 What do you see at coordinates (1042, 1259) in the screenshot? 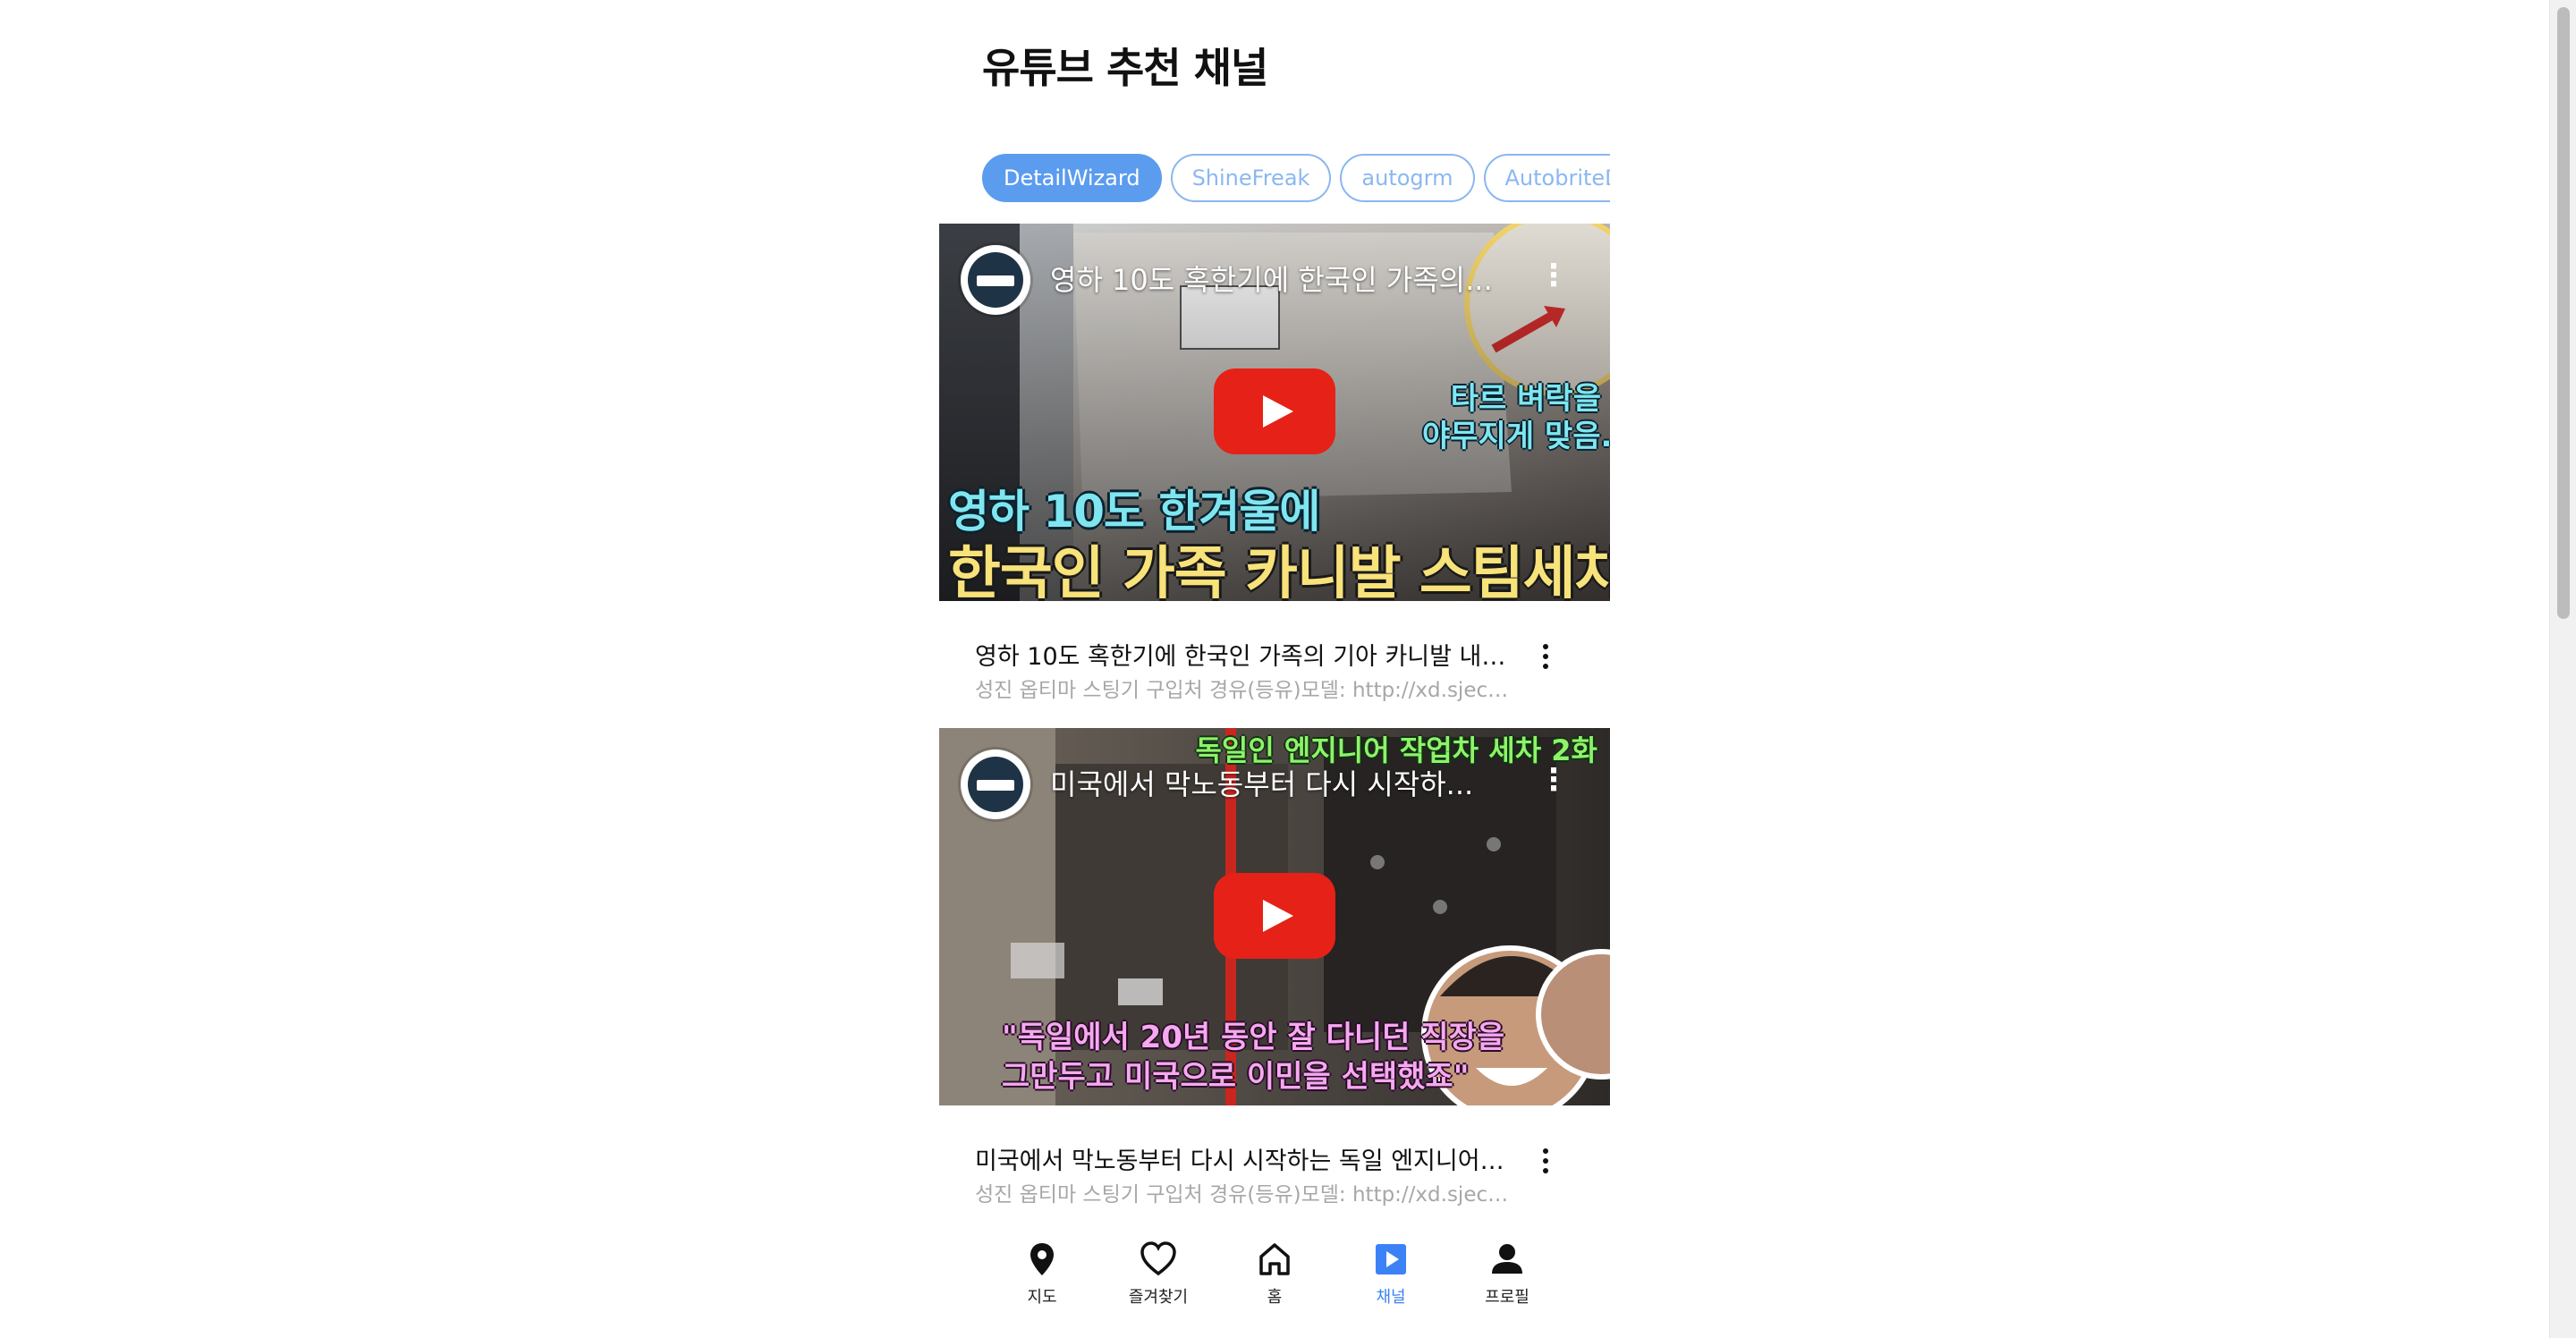
I see `map-pin-icon` at bounding box center [1042, 1259].